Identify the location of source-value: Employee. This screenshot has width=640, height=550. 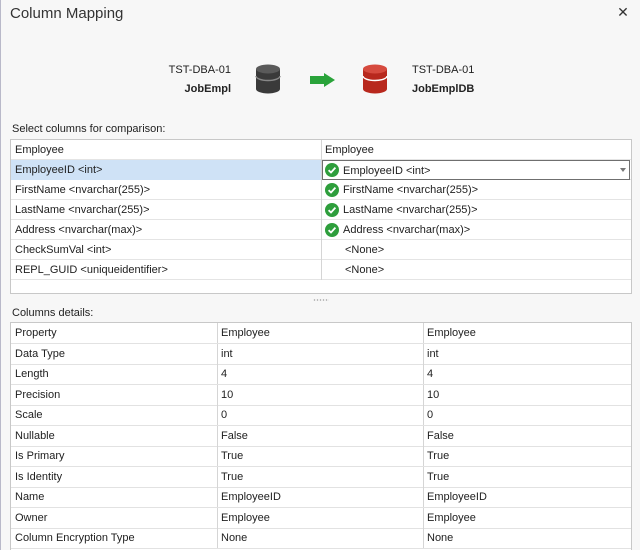
(321, 517).